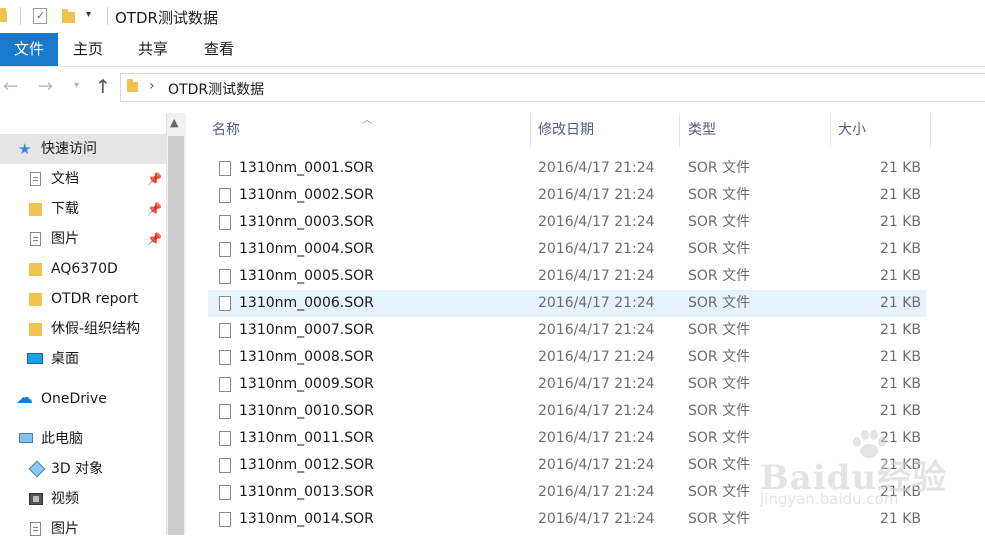 The height and width of the screenshot is (544, 985). What do you see at coordinates (152, 86) in the screenshot?
I see `chevron-right-icon: ›` at bounding box center [152, 86].